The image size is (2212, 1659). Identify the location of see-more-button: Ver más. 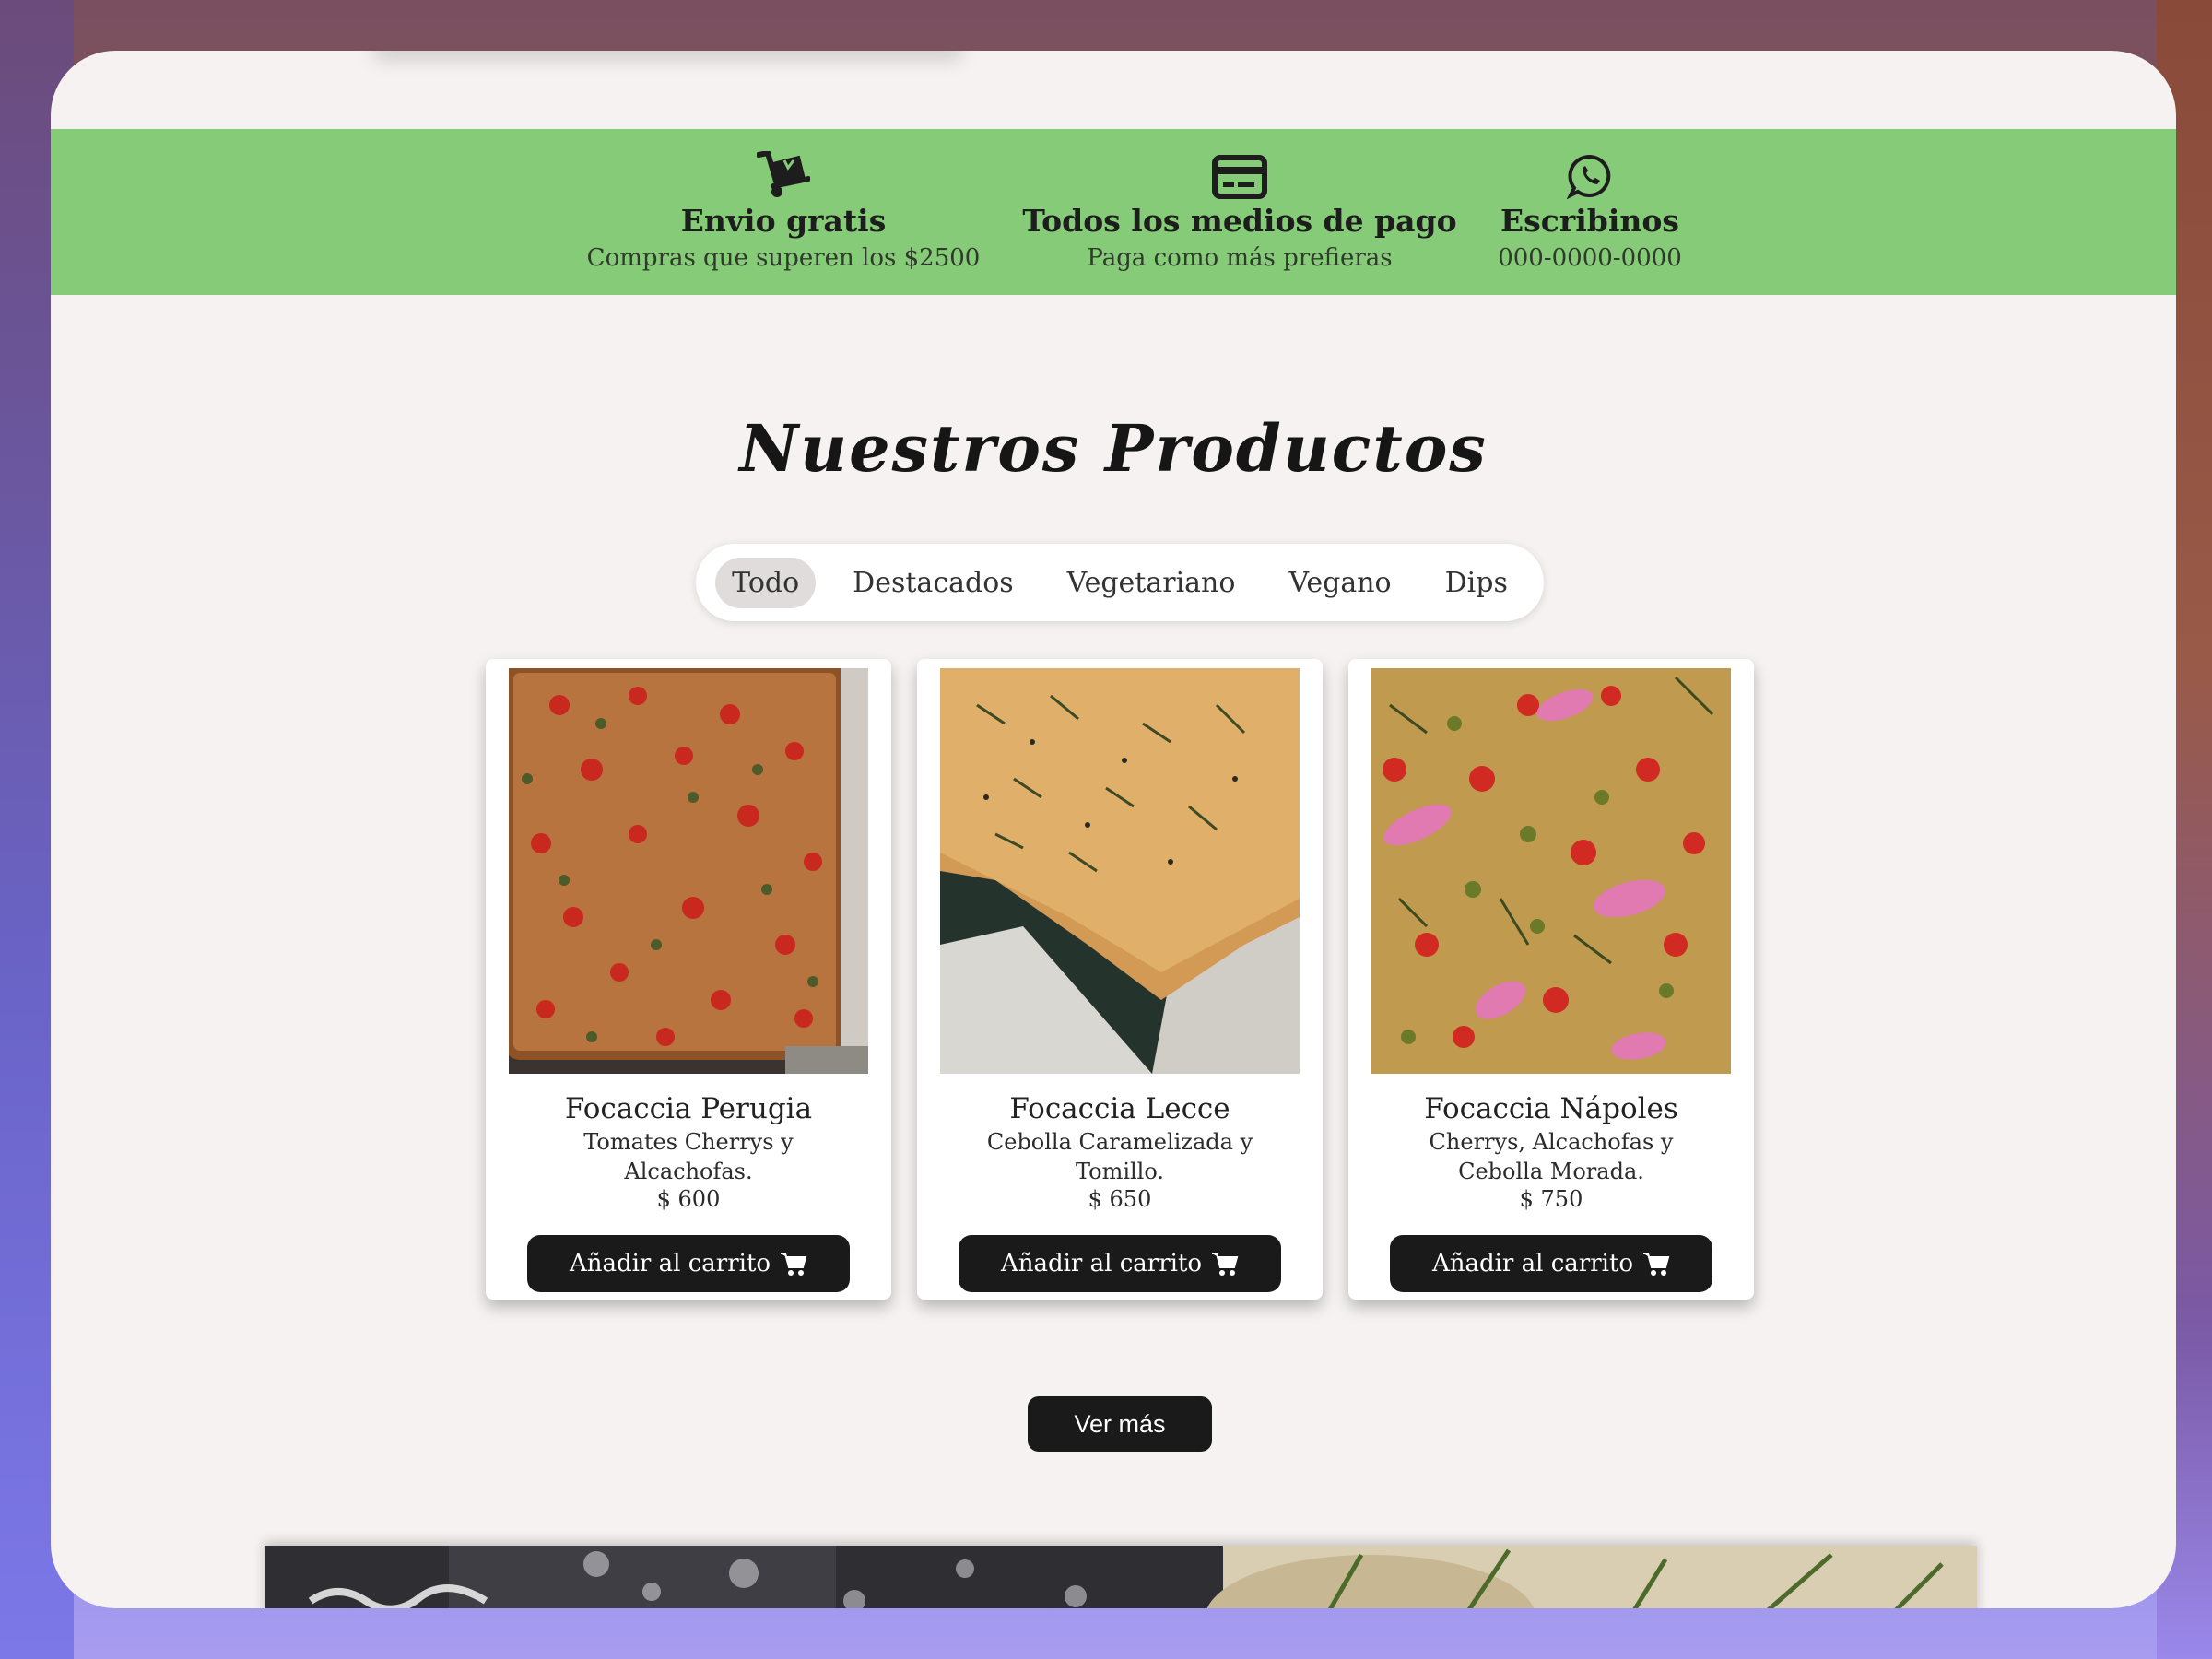
(1120, 1424).